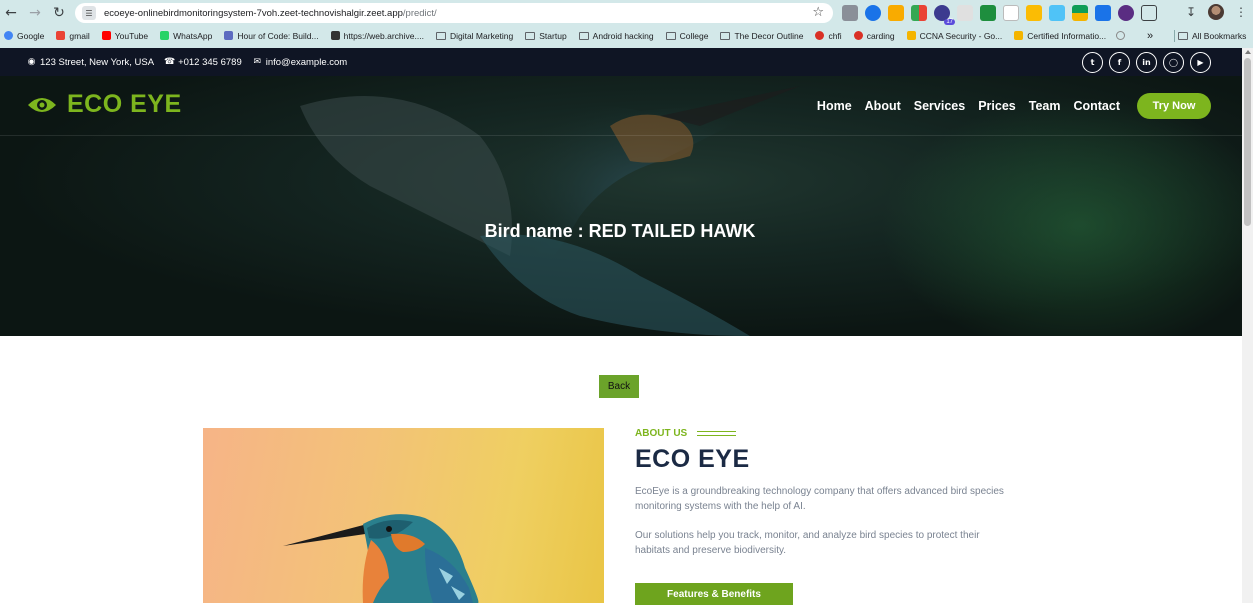 Image resolution: width=1253 pixels, height=605 pixels. Describe the element at coordinates (1092, 62) in the screenshot. I see `twitter-icon: t` at that location.